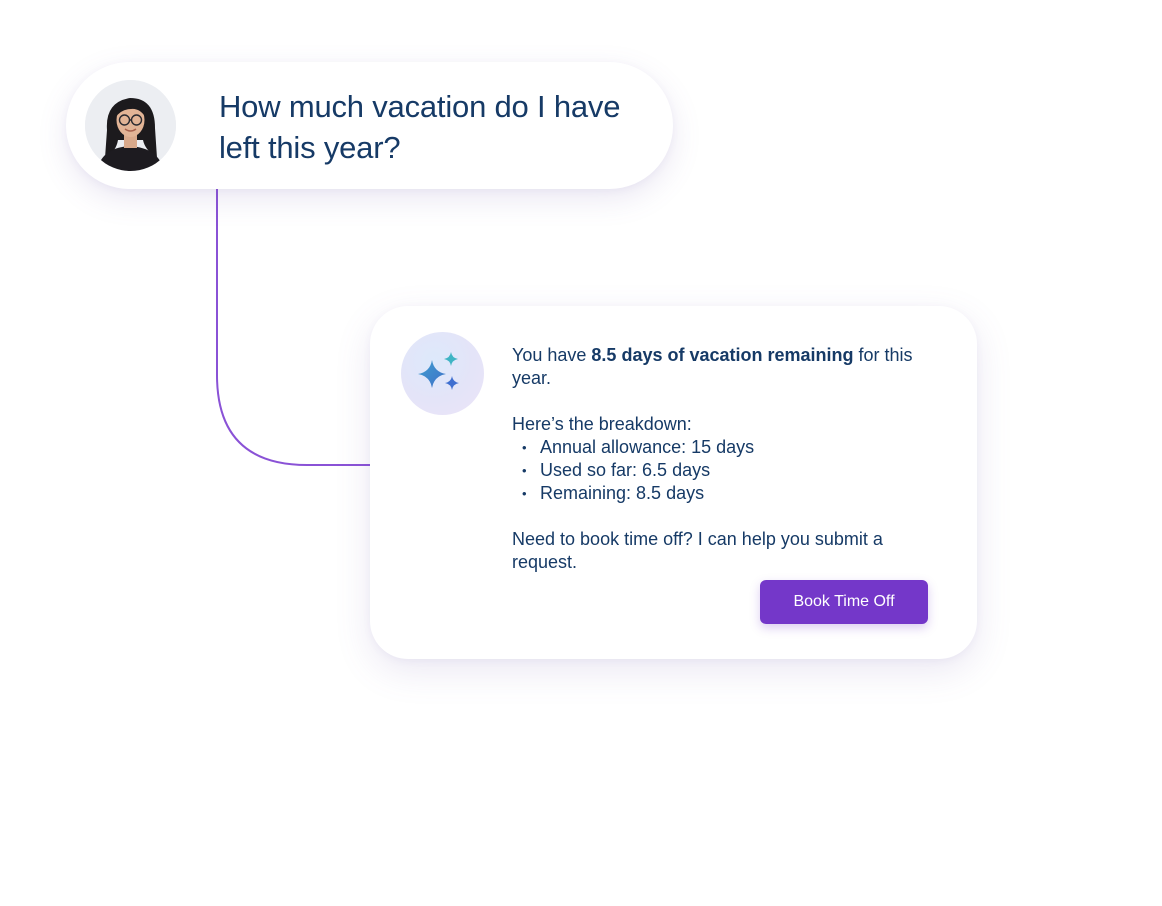  I want to click on remaining-highlight: 8.5 days of vacation remaining, so click(722, 355).